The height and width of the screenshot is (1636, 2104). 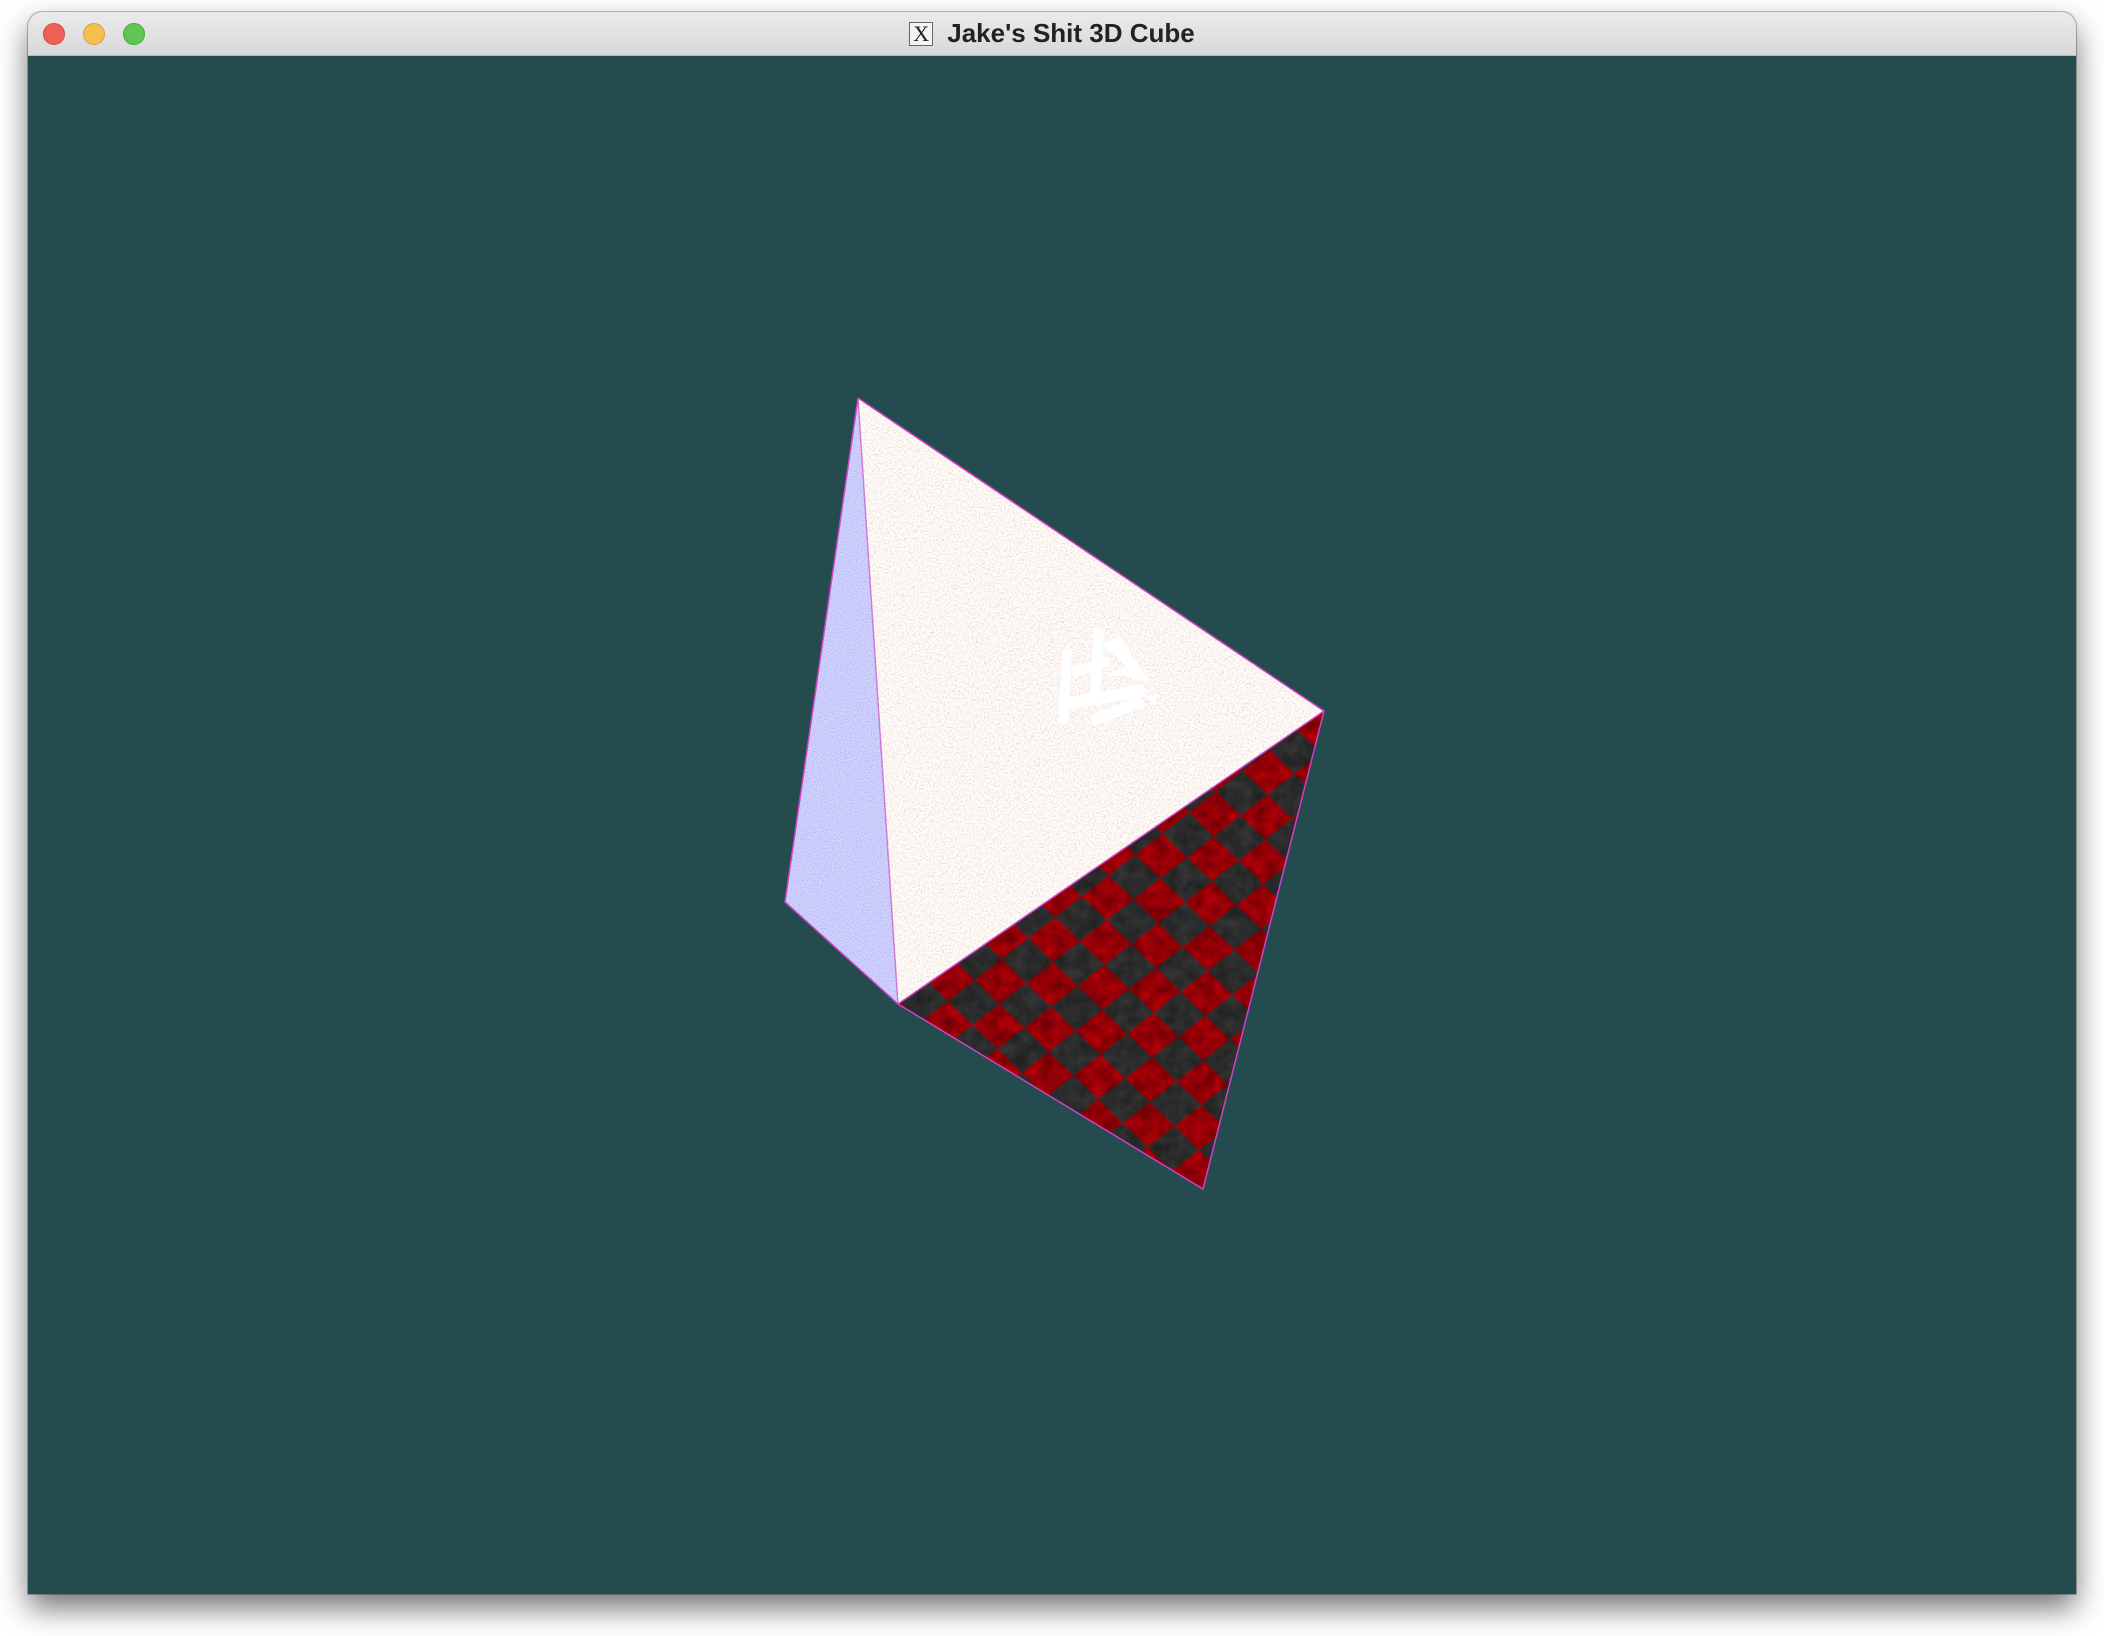 I want to click on x11-icon: X, so click(x=921, y=33).